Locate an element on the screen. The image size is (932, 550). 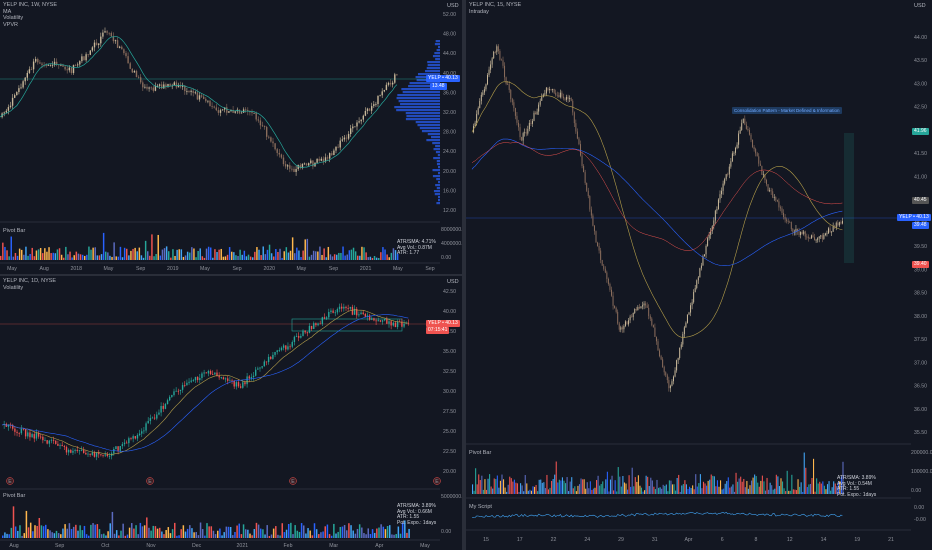
earnings-marker-label: E is located at coordinates (437, 482).